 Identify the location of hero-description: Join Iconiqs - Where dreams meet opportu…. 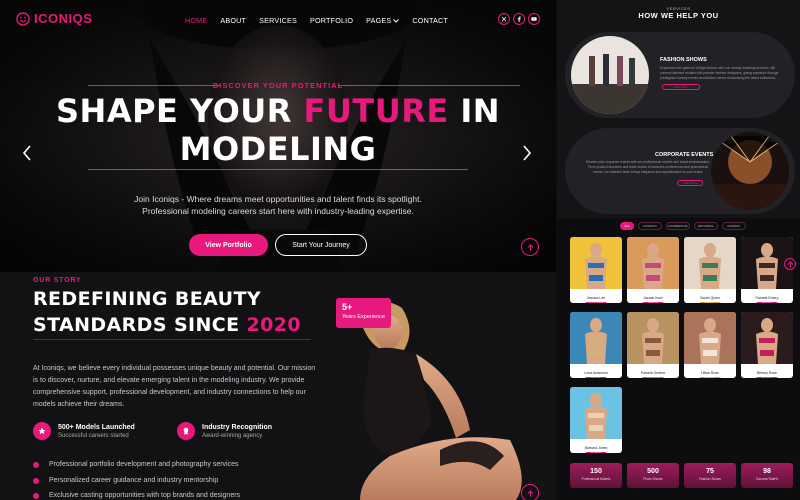
(278, 205).